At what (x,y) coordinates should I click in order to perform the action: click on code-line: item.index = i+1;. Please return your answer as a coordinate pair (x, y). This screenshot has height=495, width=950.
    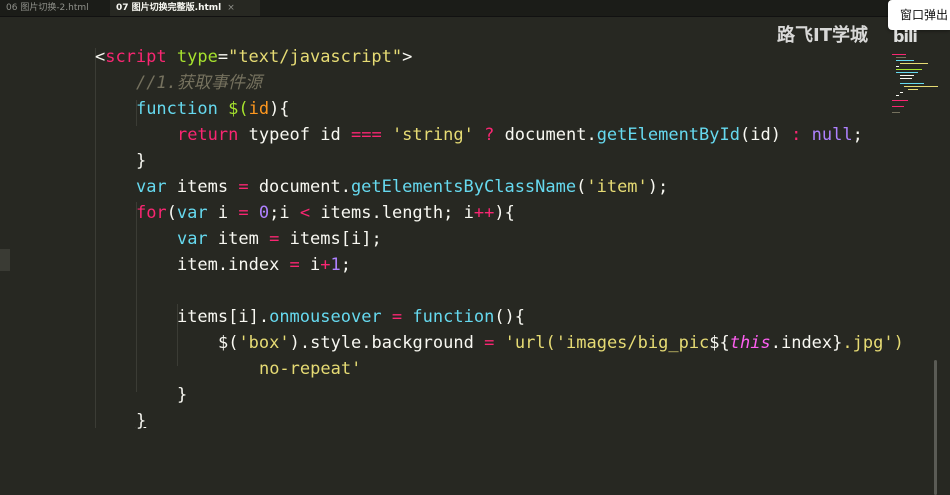
    Looking at the image, I should click on (243, 250).